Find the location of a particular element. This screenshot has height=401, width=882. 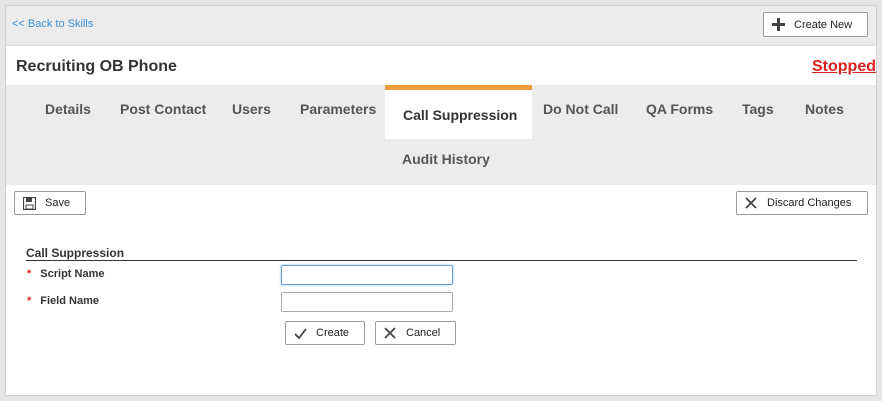

tab-parameters: Parameters is located at coordinates (338, 109).